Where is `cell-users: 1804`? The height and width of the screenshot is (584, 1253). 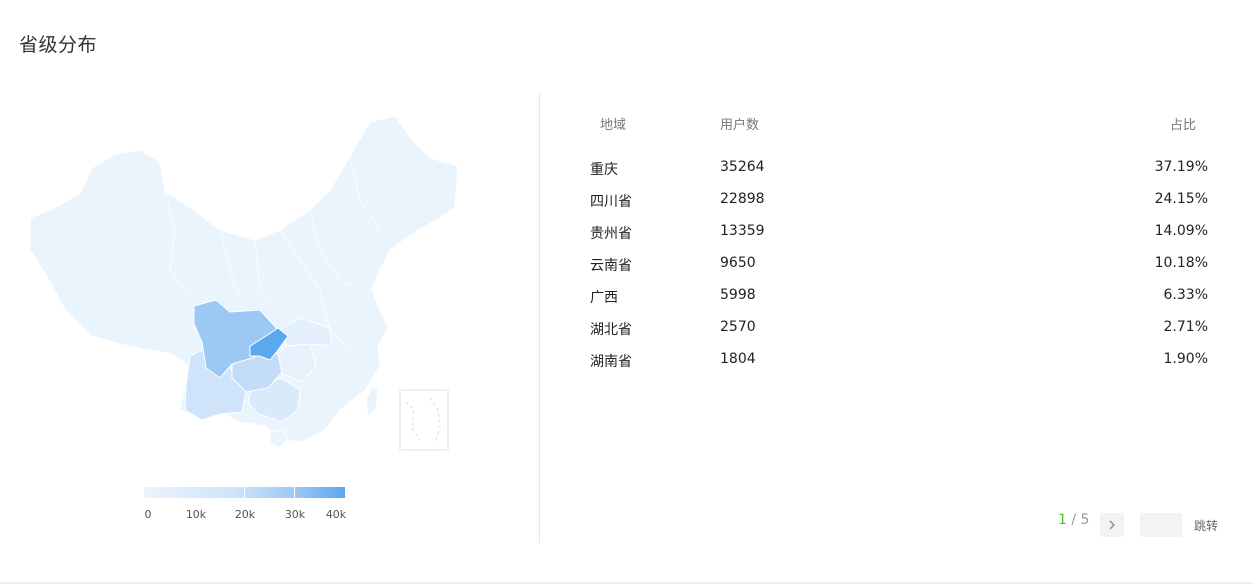
cell-users: 1804 is located at coordinates (738, 359).